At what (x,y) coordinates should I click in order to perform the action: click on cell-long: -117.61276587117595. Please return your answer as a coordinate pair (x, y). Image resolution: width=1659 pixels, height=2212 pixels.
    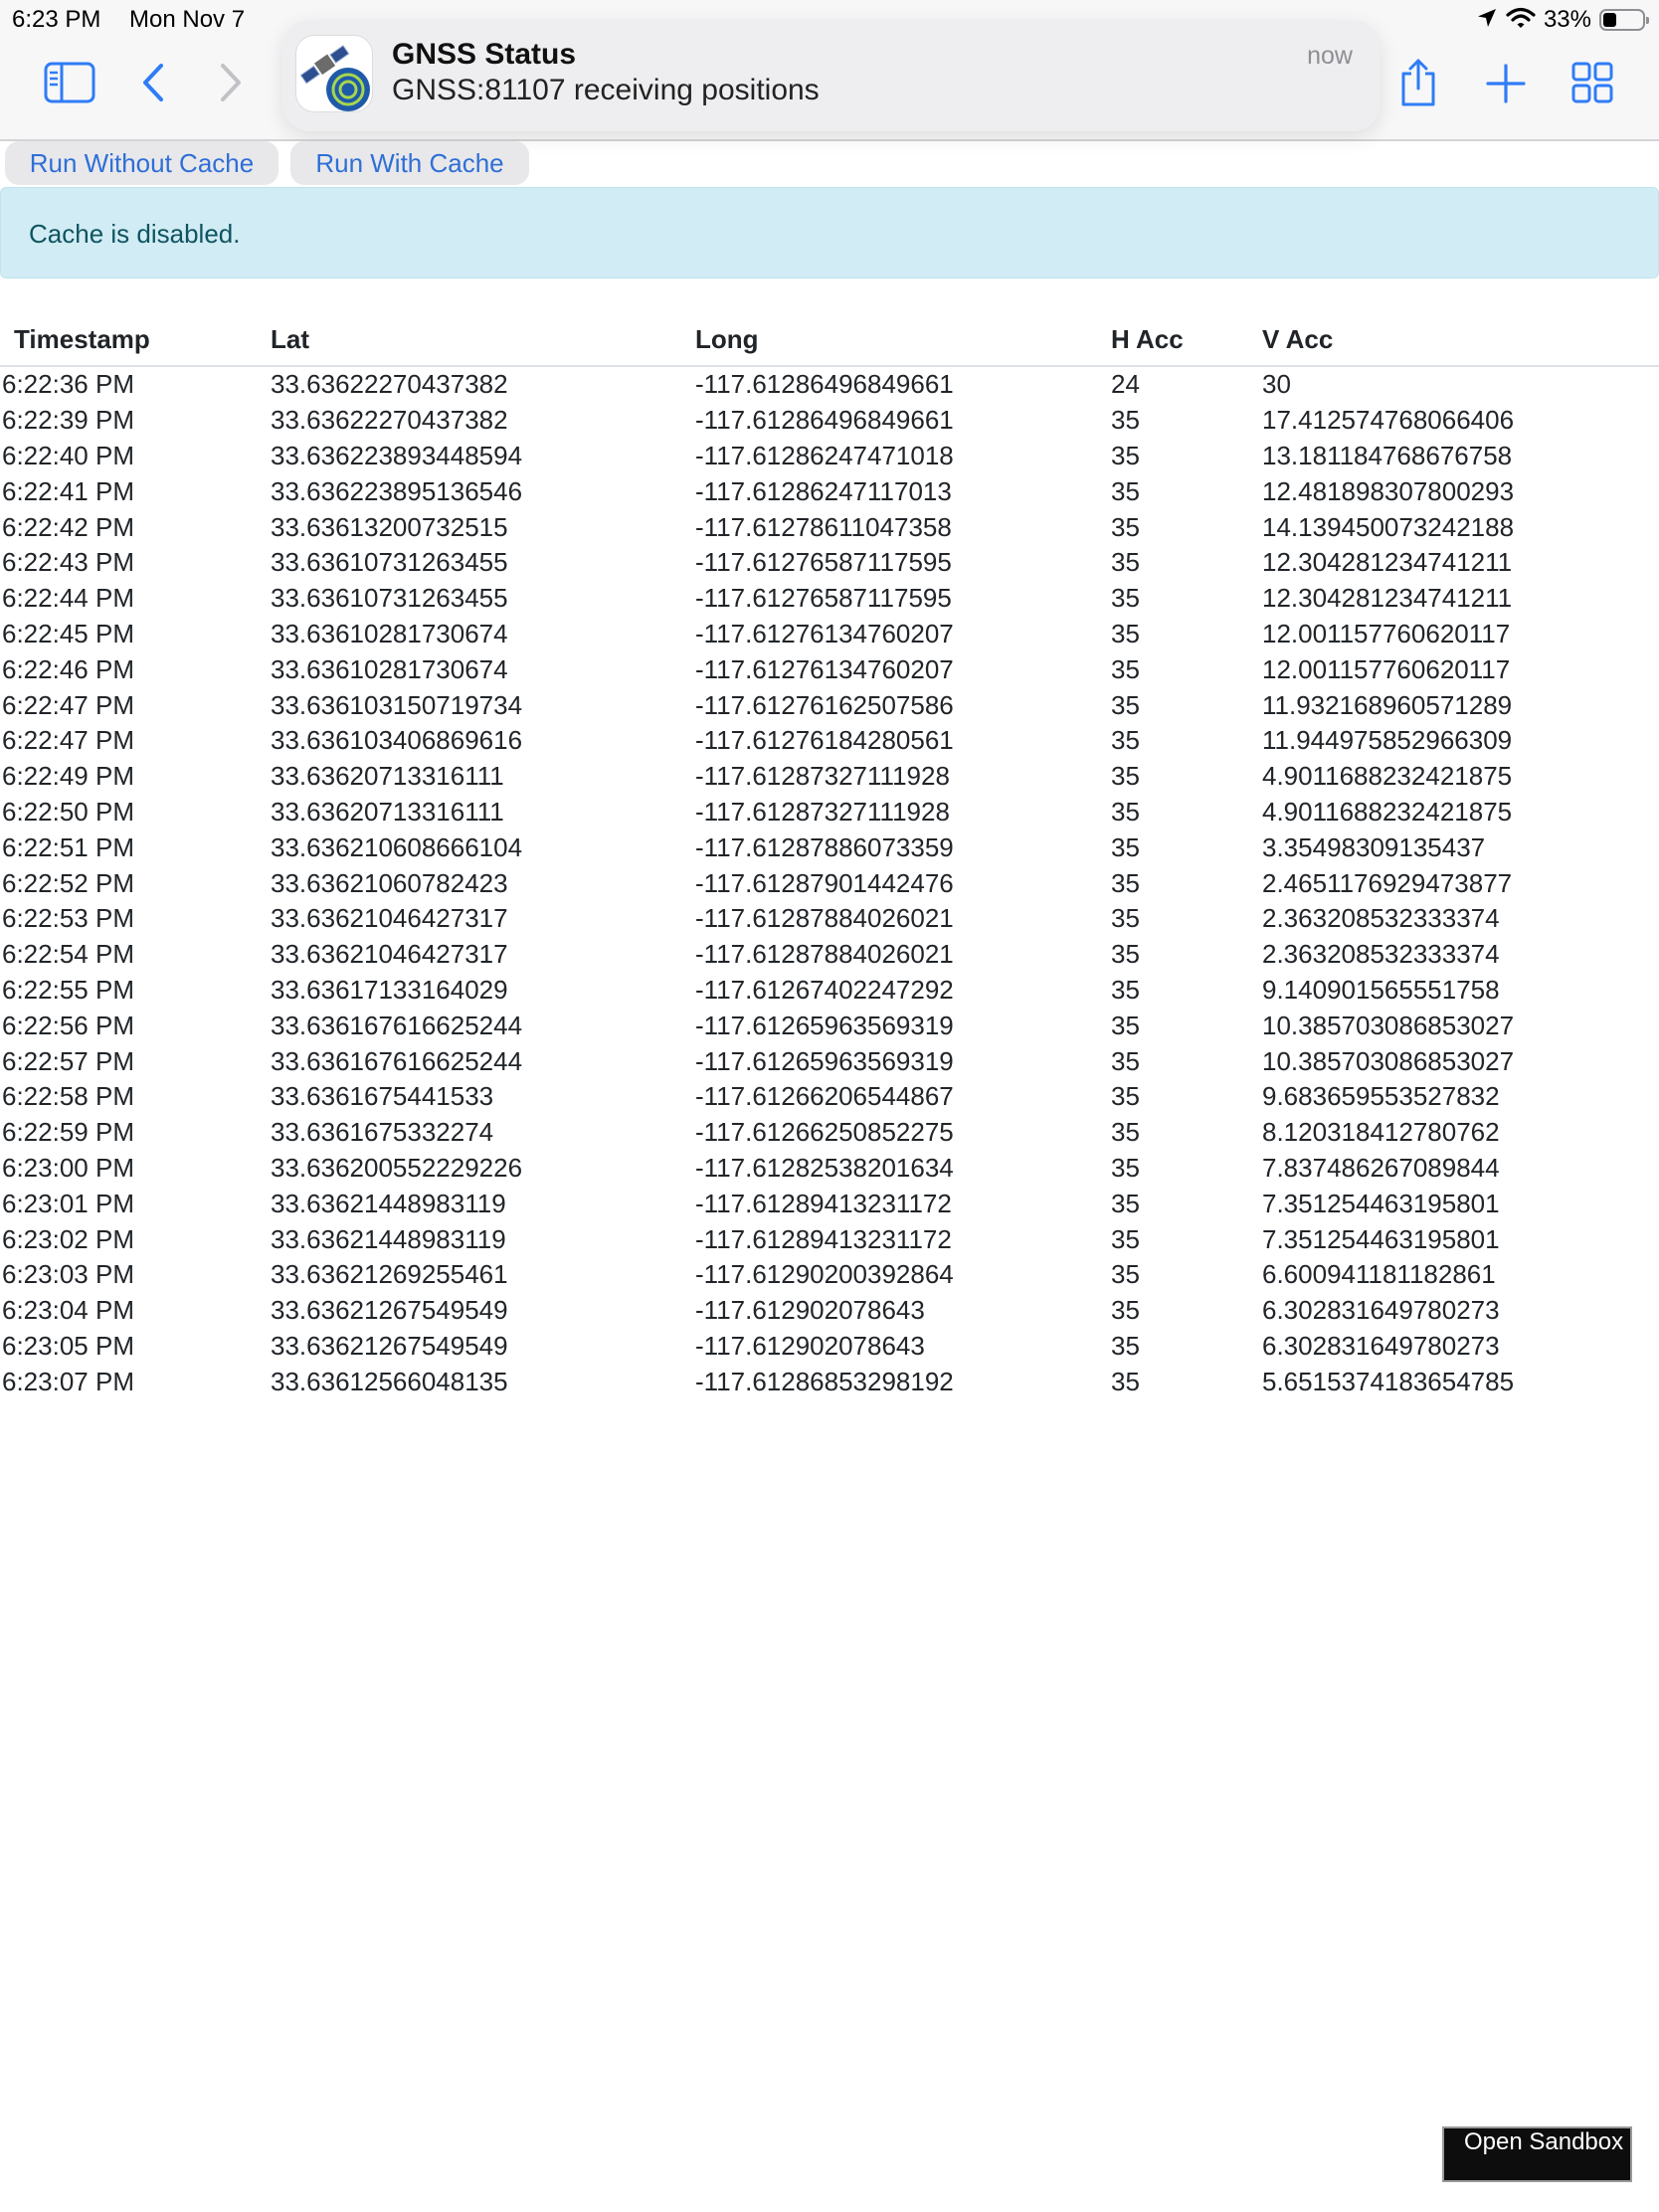
    Looking at the image, I should click on (823, 562).